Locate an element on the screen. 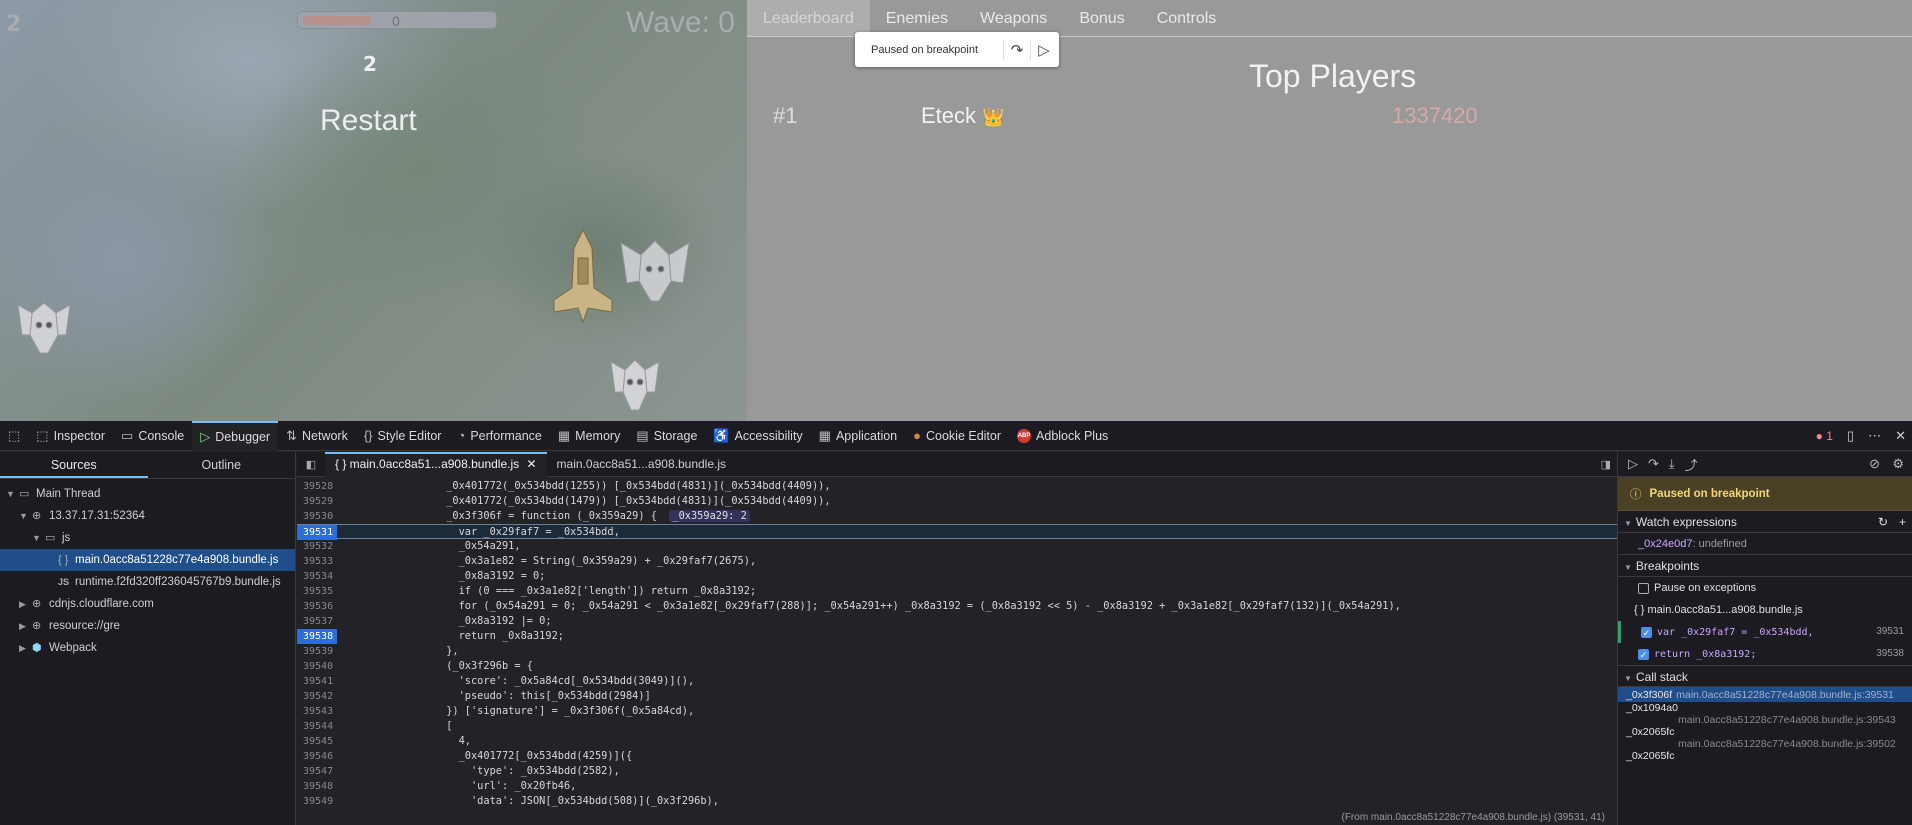  pause-on-exceptions: Pause on exceptions is located at coordinates (1765, 588).